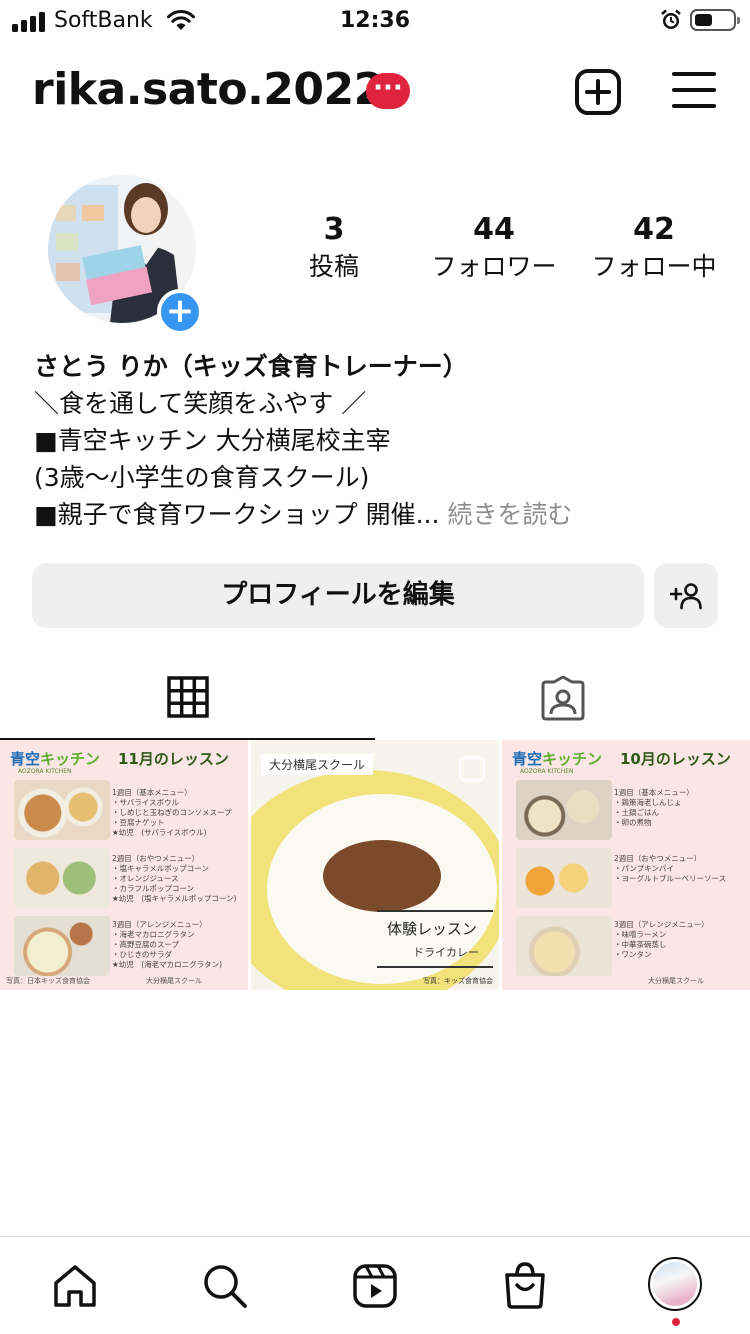 The height and width of the screenshot is (1334, 750). What do you see at coordinates (670, 868) in the screenshot?
I see `post-menu-week2: 2週目（おやつメニュー） ・パンプキンパイ ・ヨーグルトブルーベリーソース` at bounding box center [670, 868].